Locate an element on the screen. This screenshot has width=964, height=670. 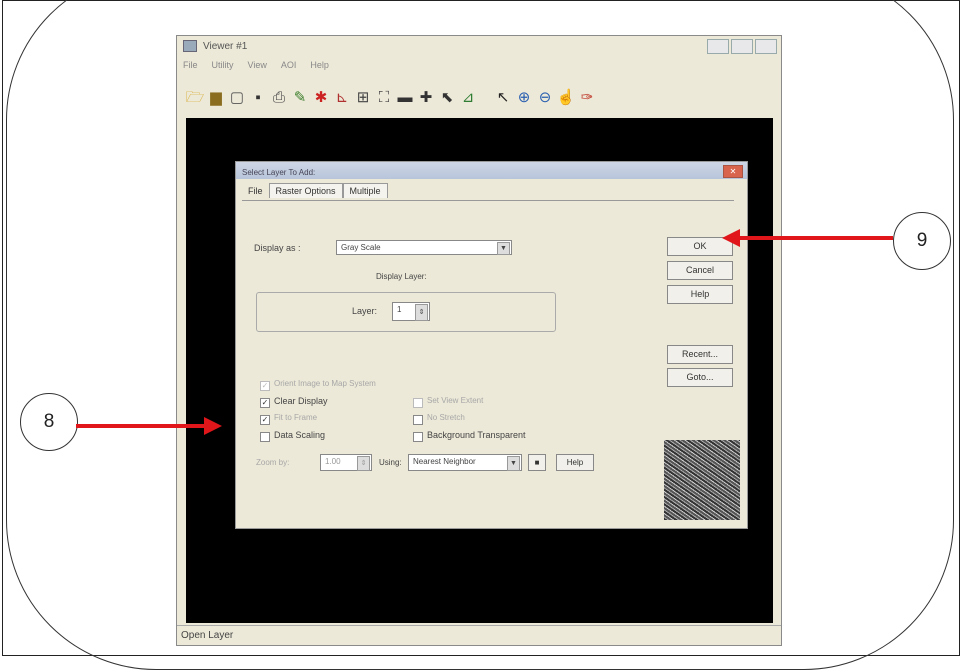
background-transparent-checkbox is located at coordinates (418, 437).